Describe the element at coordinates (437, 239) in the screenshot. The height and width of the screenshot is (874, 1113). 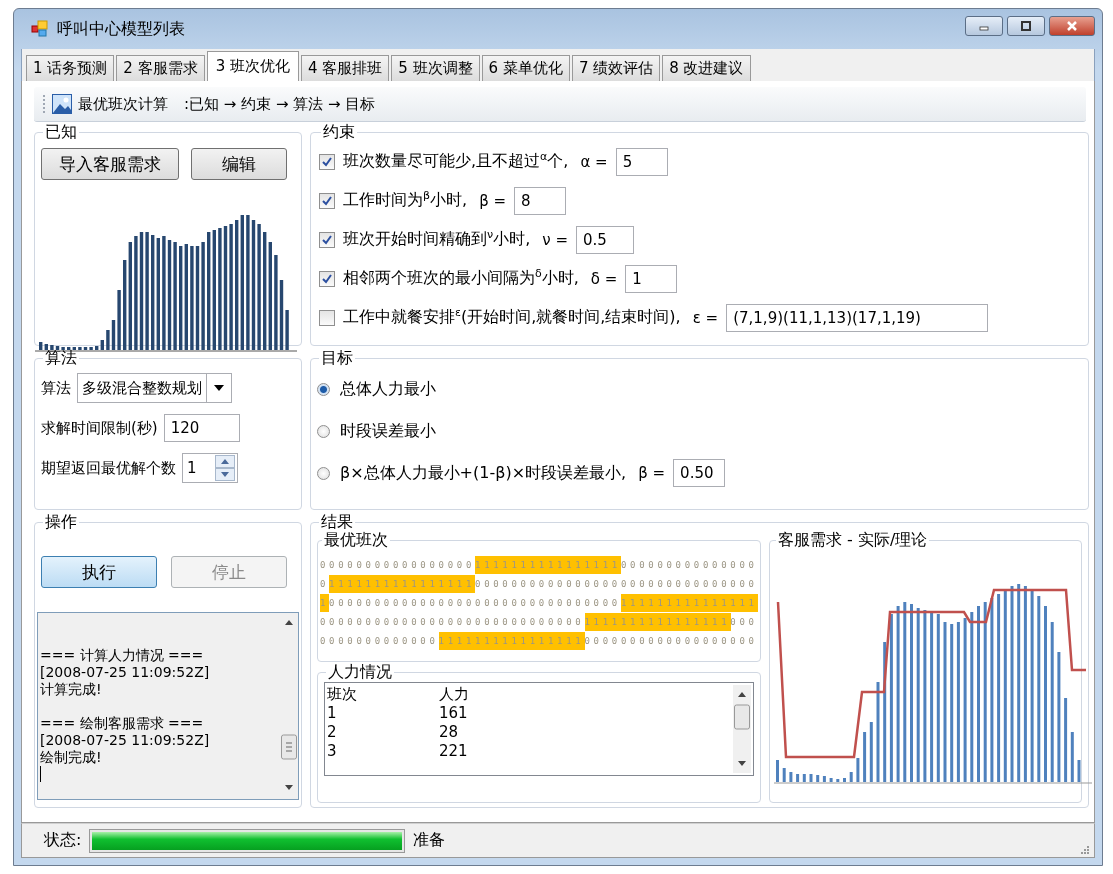
I see `constraint-label: 班次开始时间精确到$^{ν}$小时,` at that location.